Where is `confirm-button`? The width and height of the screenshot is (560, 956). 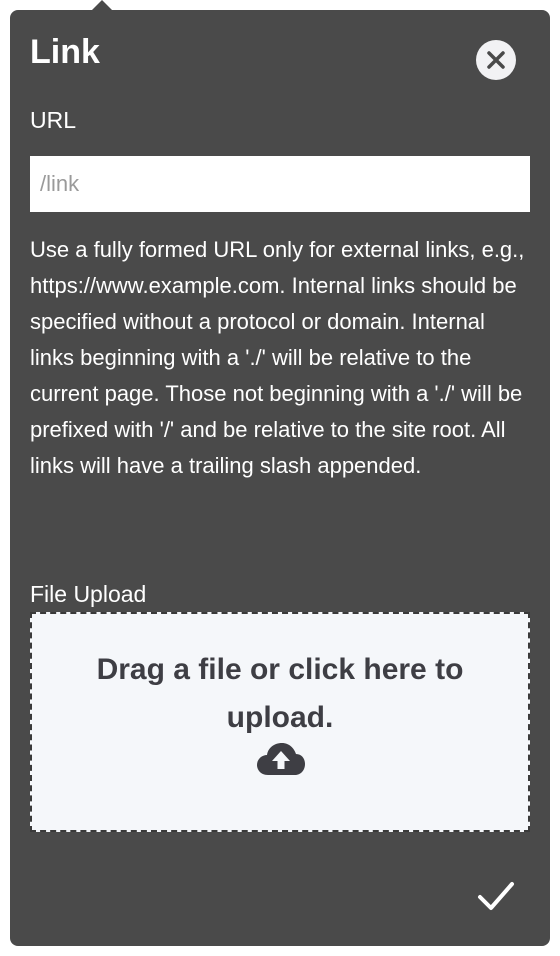
confirm-button is located at coordinates (496, 896).